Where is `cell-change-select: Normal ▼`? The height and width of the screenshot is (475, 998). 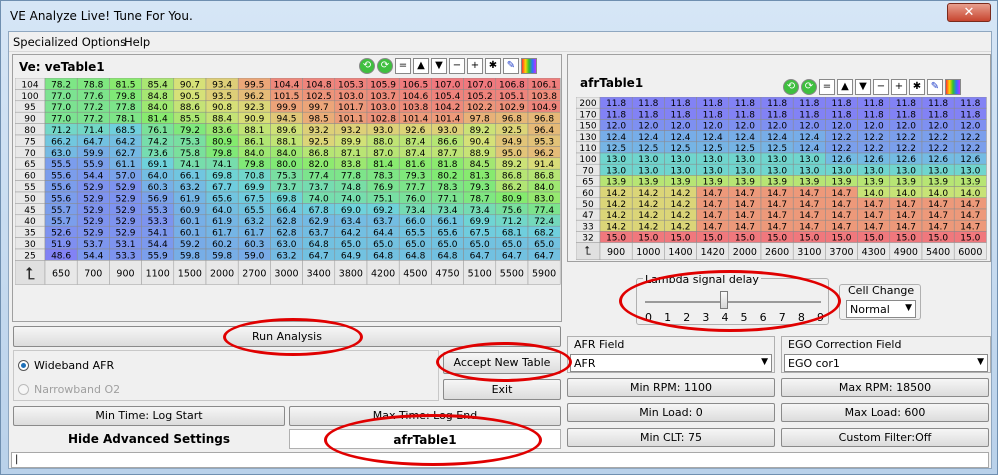
cell-change-select: Normal ▼ is located at coordinates (881, 309).